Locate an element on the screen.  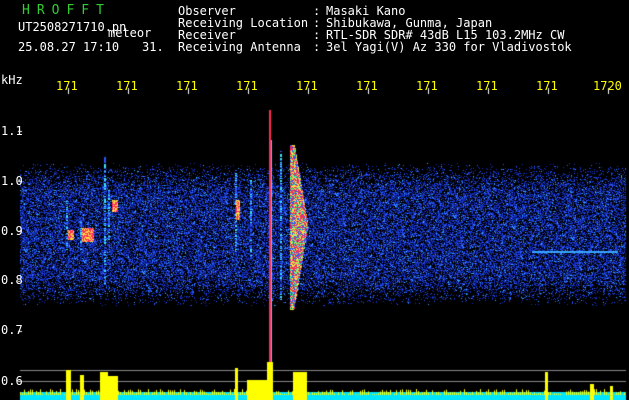
timestamp: 25.08.27 17:10 is located at coordinates (69, 47).